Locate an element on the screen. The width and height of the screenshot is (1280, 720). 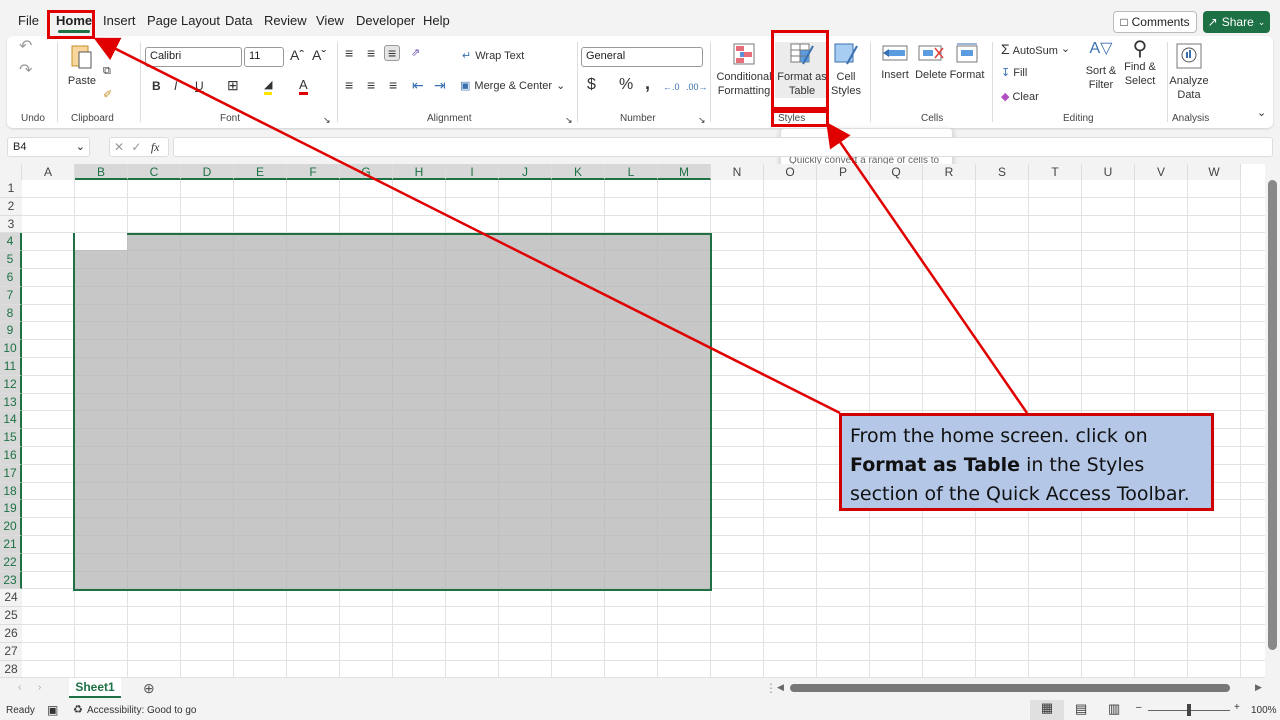
row-header: 22 is located at coordinates (11, 562).